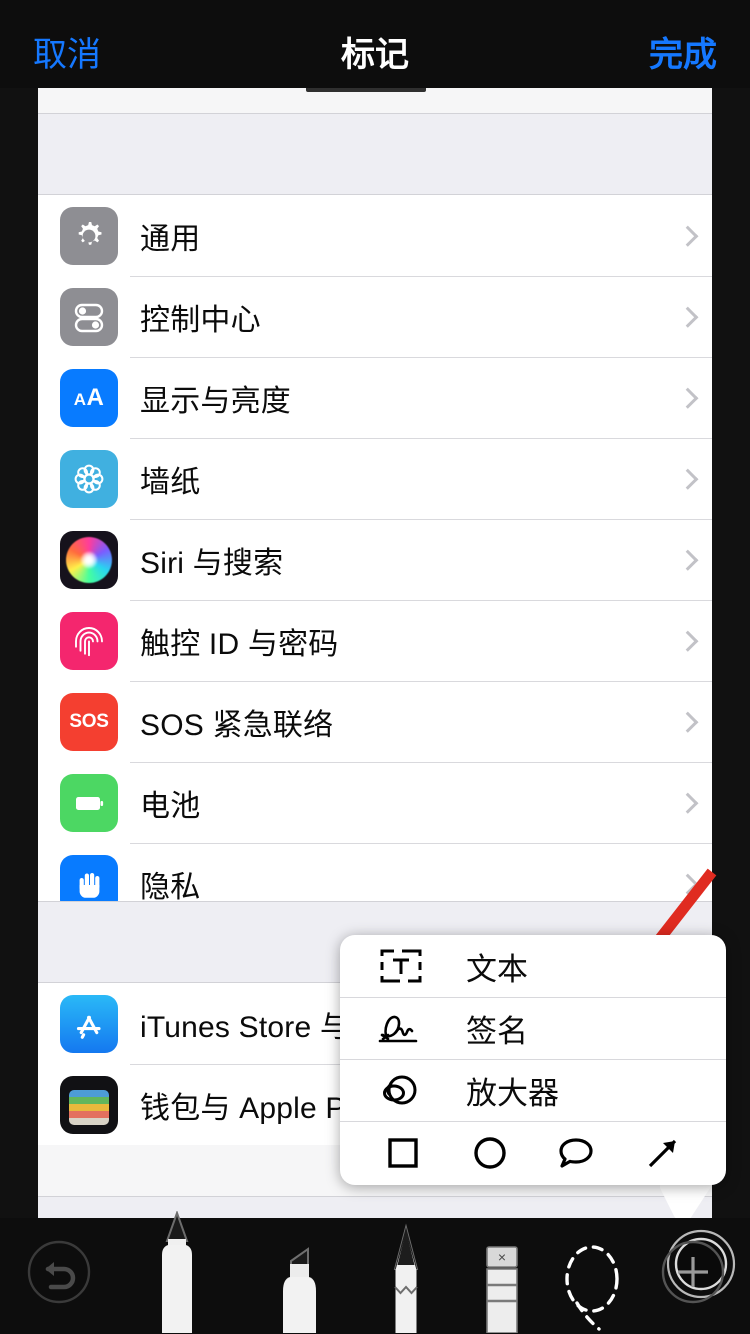 The width and height of the screenshot is (750, 1334). What do you see at coordinates (502, 1257) in the screenshot?
I see `eraser-badge: ×` at bounding box center [502, 1257].